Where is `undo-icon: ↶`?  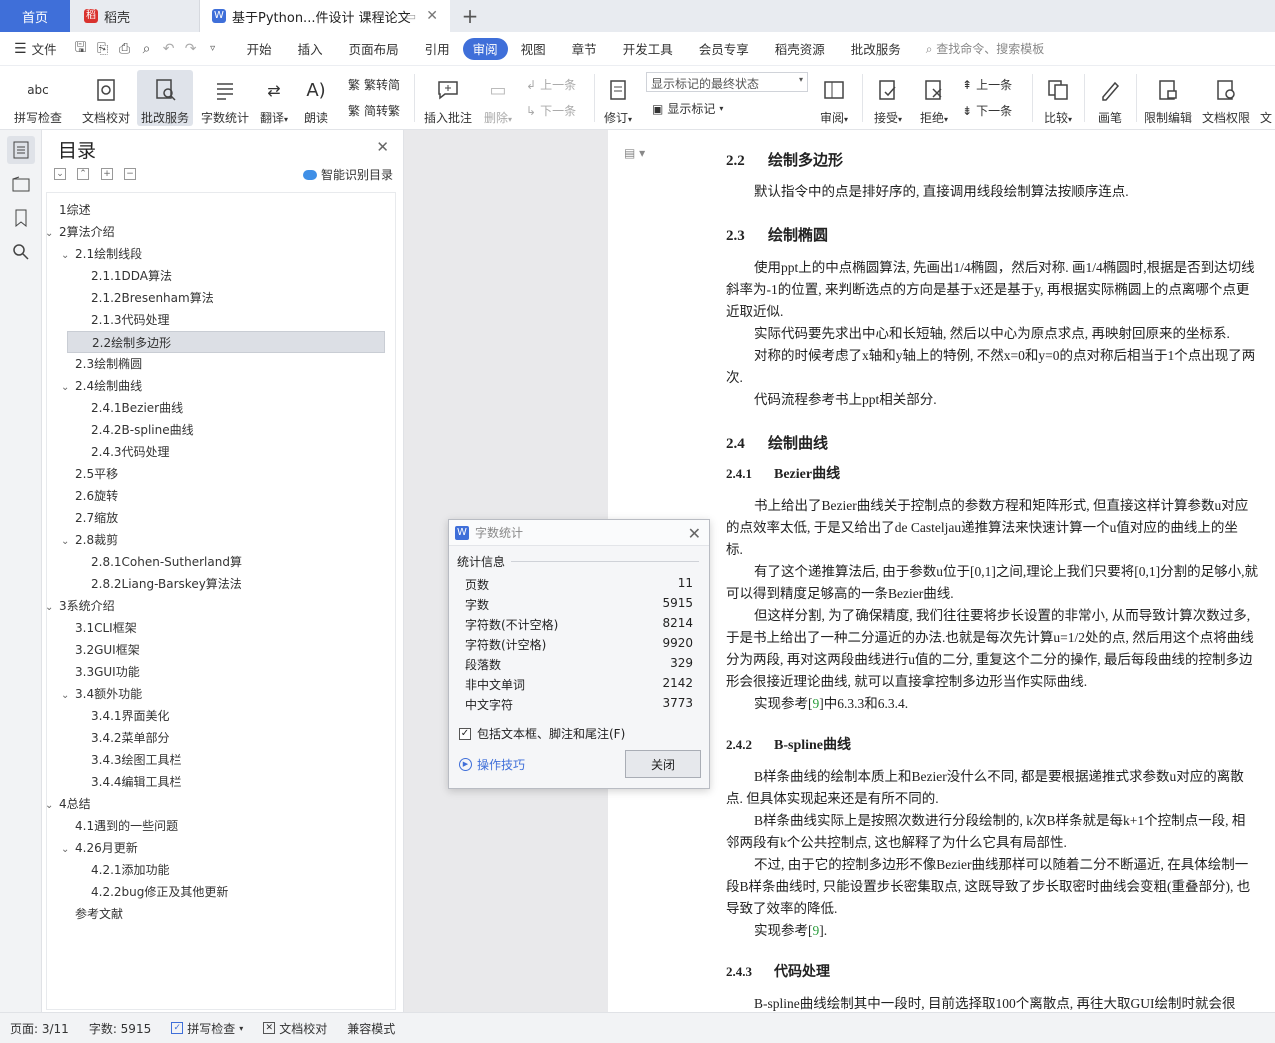 undo-icon: ↶ is located at coordinates (169, 49).